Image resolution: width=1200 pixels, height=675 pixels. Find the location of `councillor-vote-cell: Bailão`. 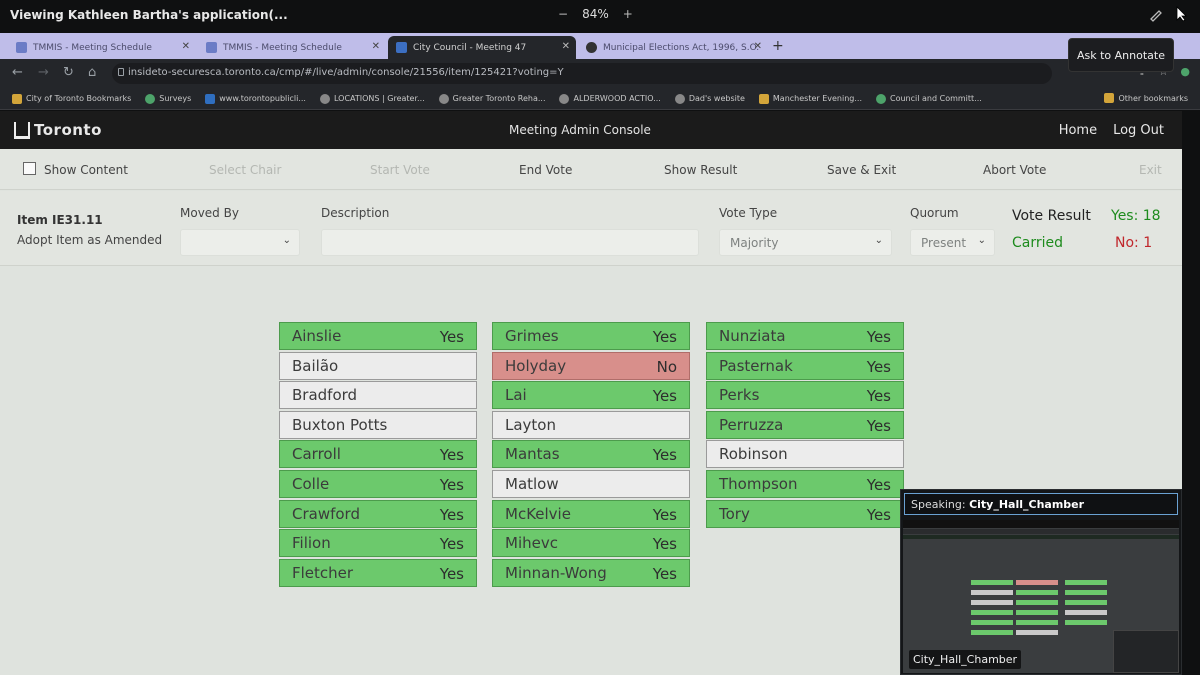

councillor-vote-cell: Bailão is located at coordinates (378, 365).